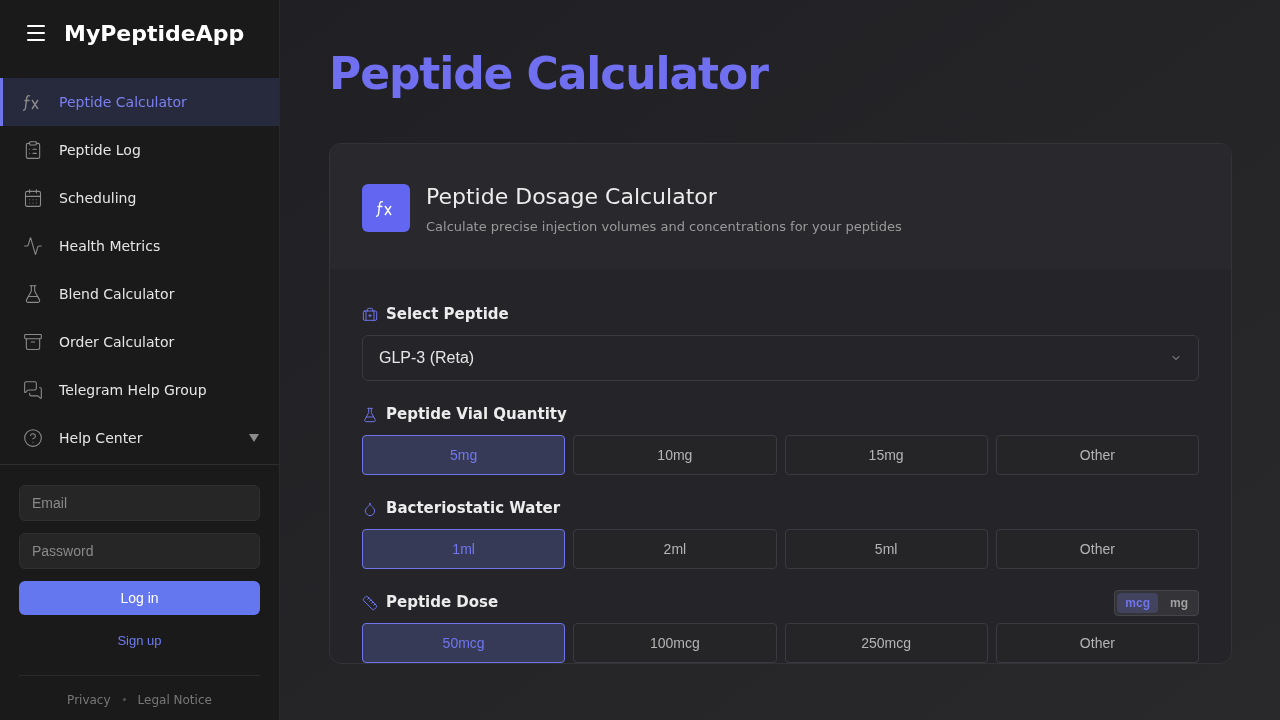 This screenshot has width=1280, height=720. I want to click on option-button: 15mg, so click(886, 454).